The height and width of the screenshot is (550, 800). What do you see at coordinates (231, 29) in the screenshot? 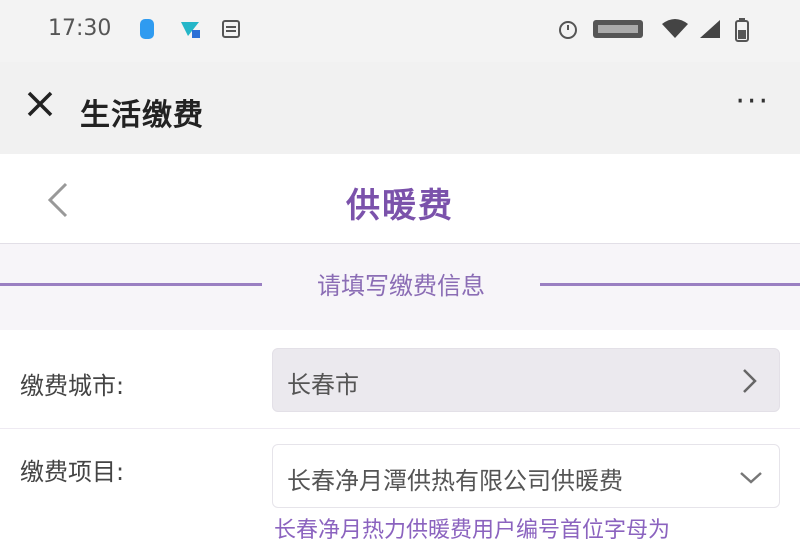
I see `message-icon` at bounding box center [231, 29].